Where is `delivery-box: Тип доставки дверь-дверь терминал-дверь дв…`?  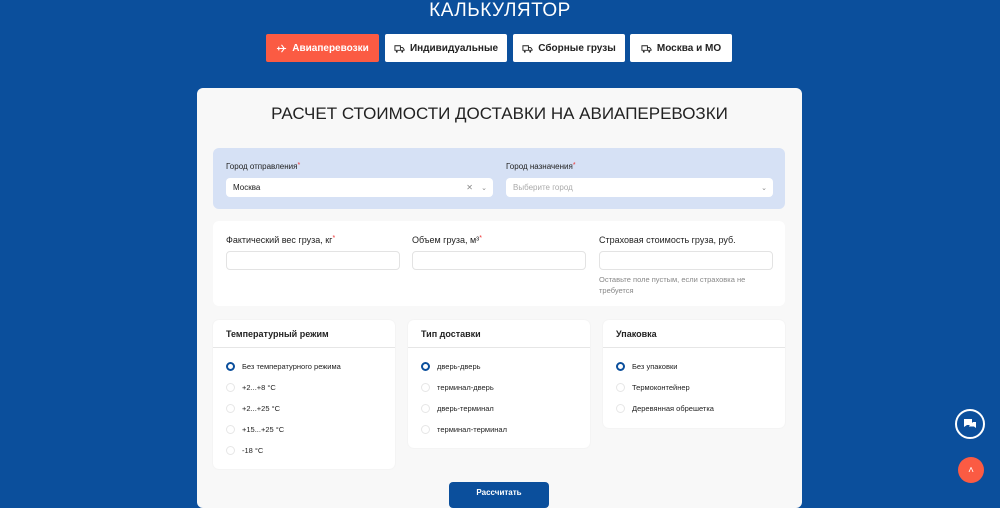
delivery-box: Тип доставки дверь-дверь терминал-дверь дв… is located at coordinates (499, 384).